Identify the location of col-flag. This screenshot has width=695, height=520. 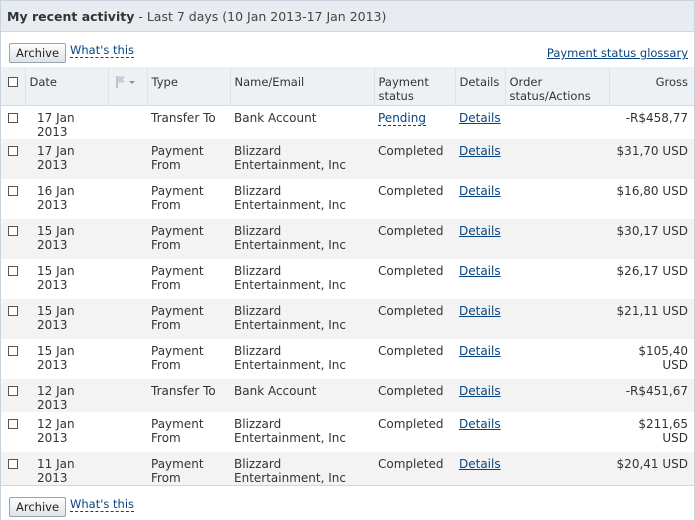
(128, 86).